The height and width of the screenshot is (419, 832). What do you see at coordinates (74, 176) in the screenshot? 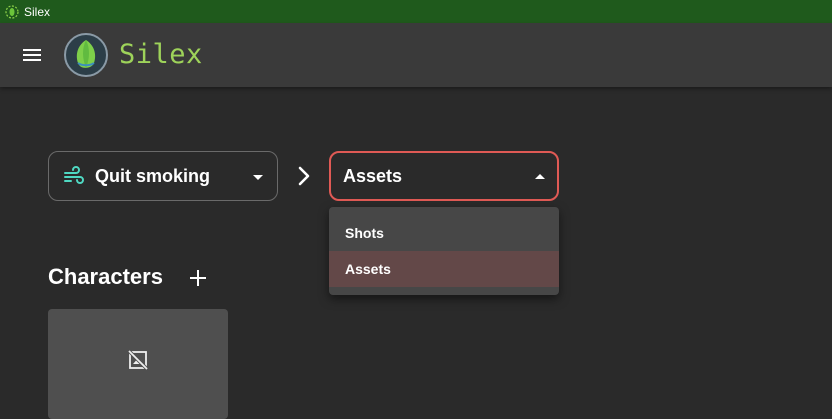
I see `wind-icon` at bounding box center [74, 176].